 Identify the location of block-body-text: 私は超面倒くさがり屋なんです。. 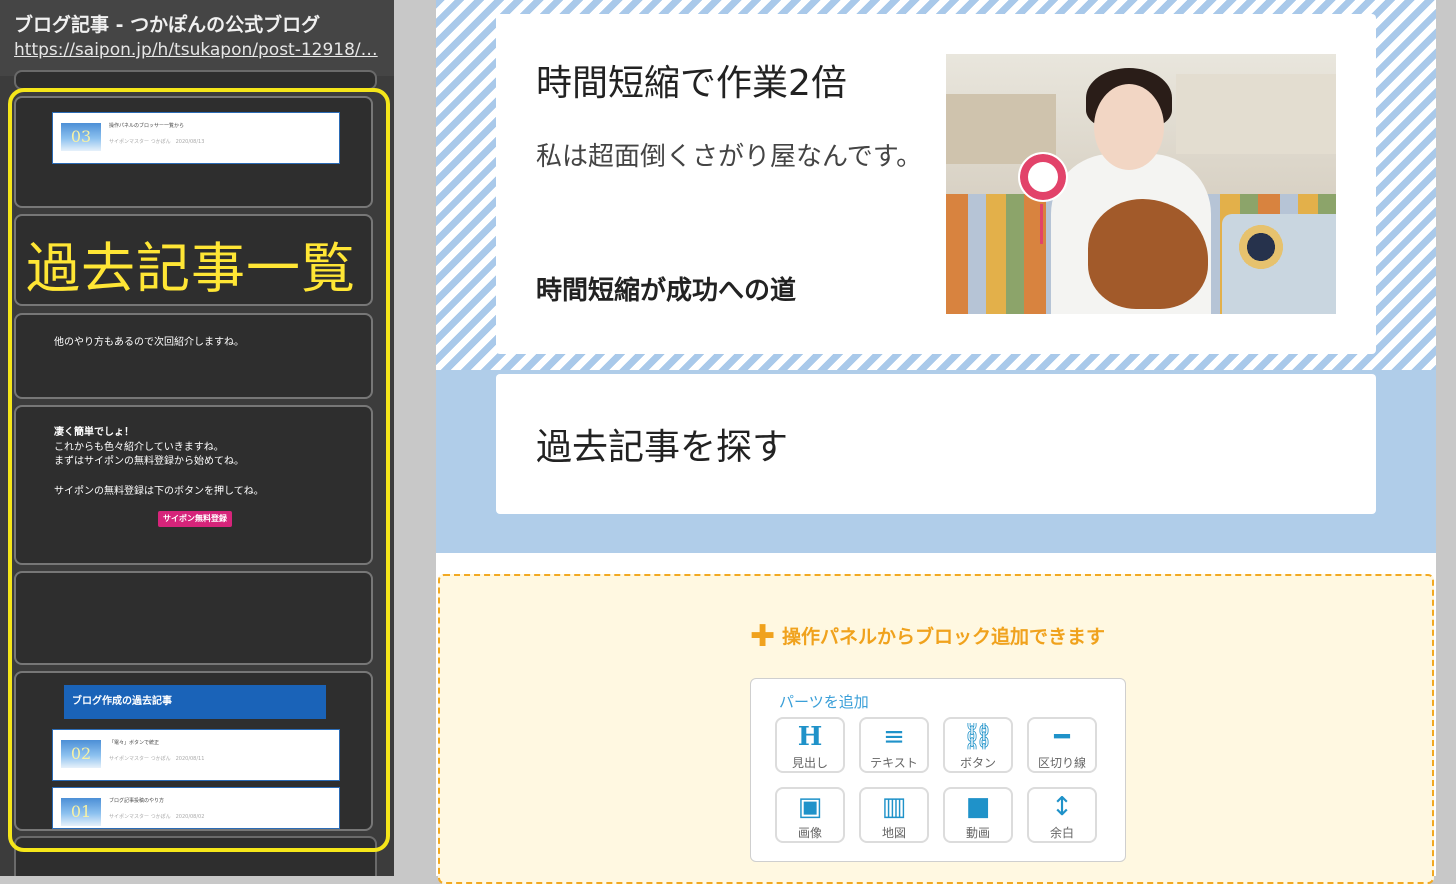
(729, 157).